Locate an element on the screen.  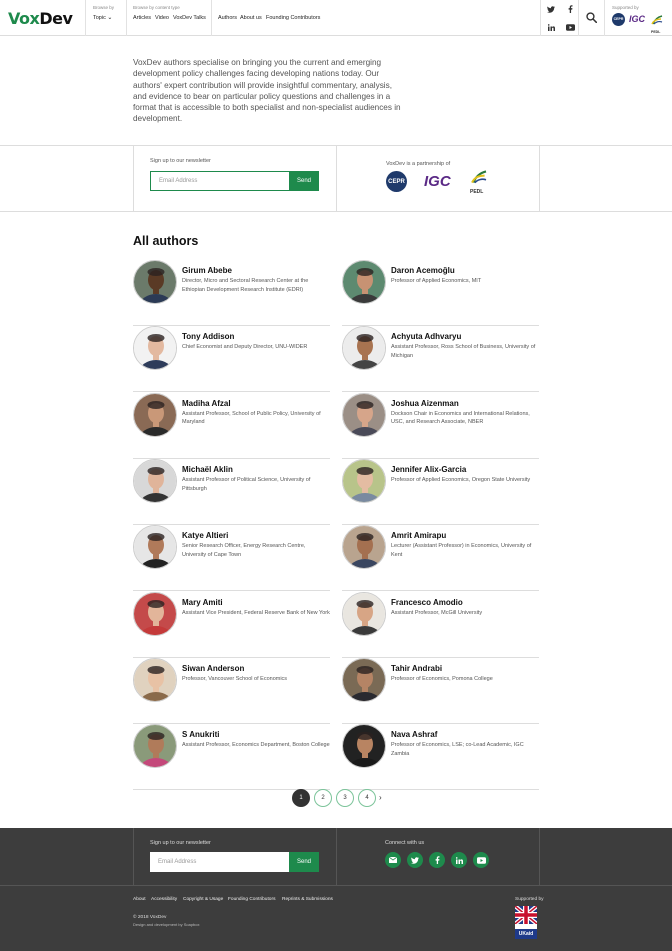
author-name: Michaël Aklin is located at coordinates (207, 469).